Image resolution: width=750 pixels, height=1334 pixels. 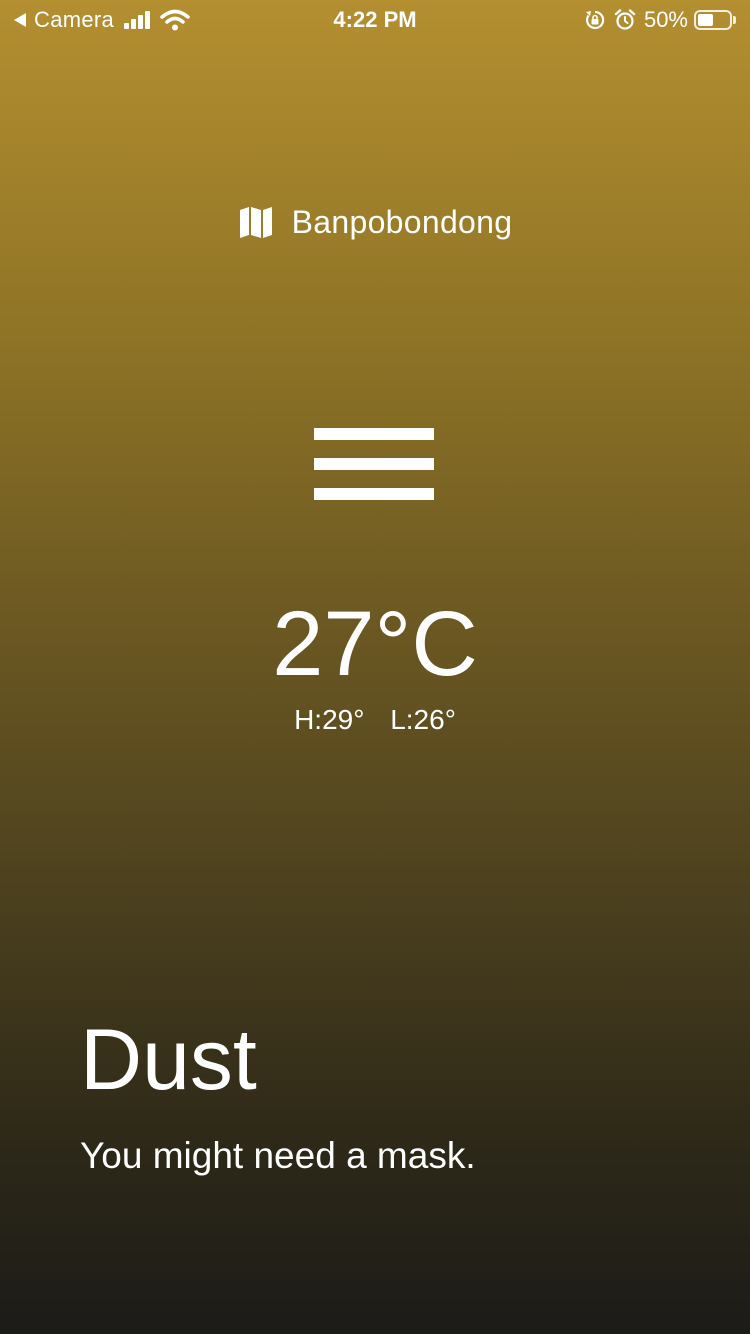 I want to click on status-right: 50%, so click(x=660, y=20).